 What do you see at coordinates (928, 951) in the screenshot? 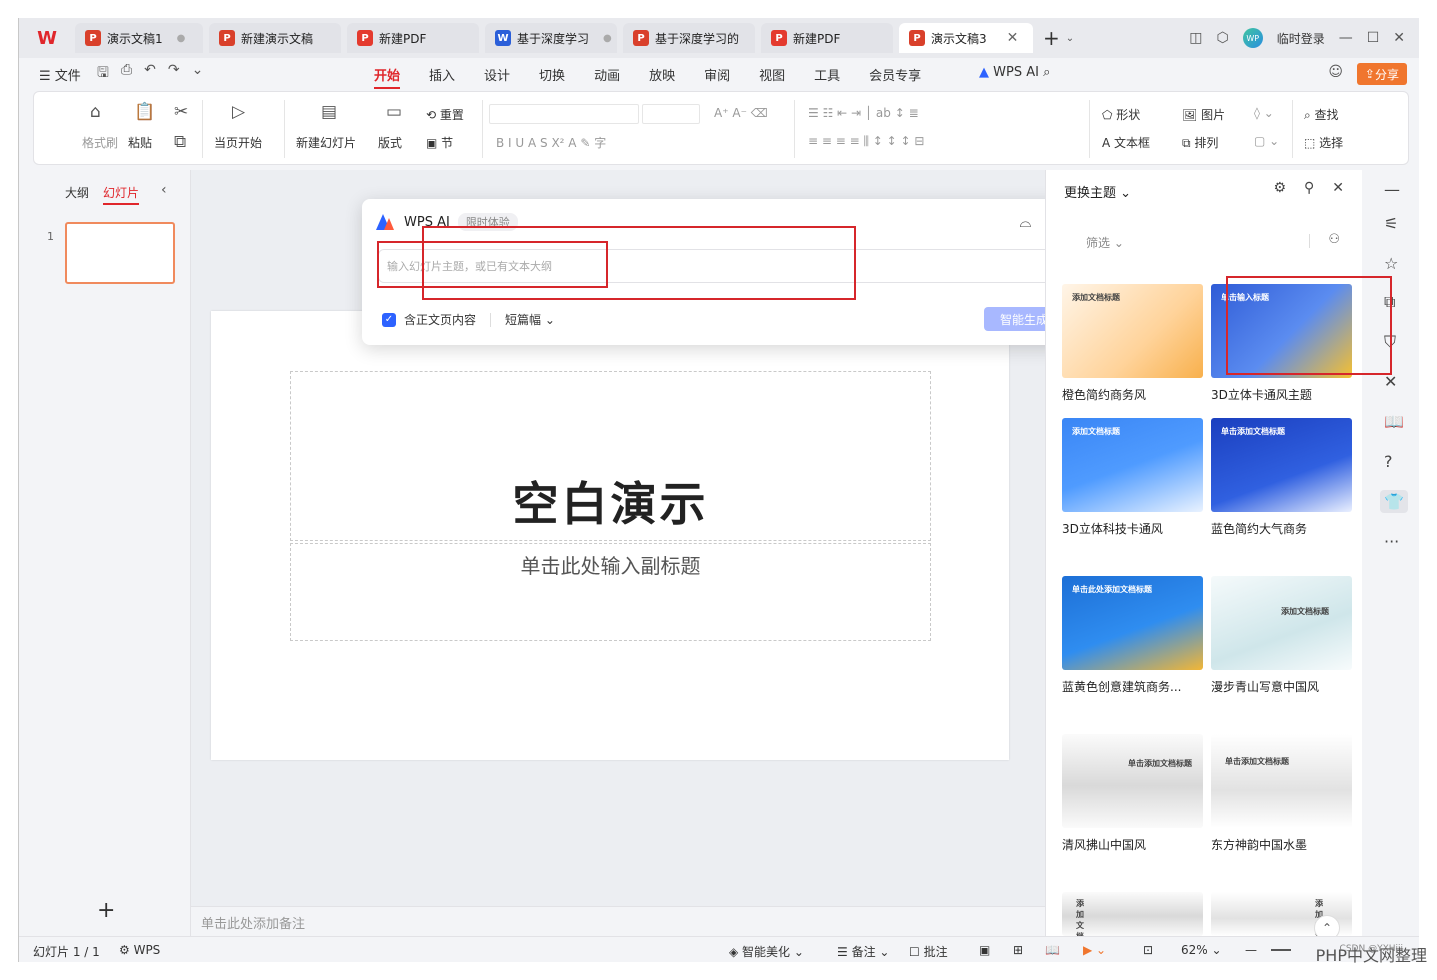
I see `comments-toggle: ☐ 批注` at bounding box center [928, 951].